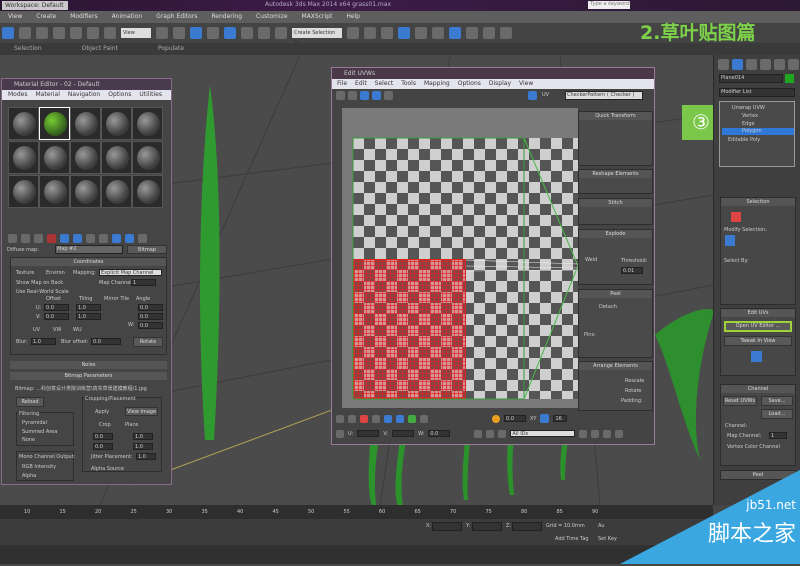  Describe the element at coordinates (88, 307) in the screenshot. I see `tiling-u-spinner: 1.0` at that location.